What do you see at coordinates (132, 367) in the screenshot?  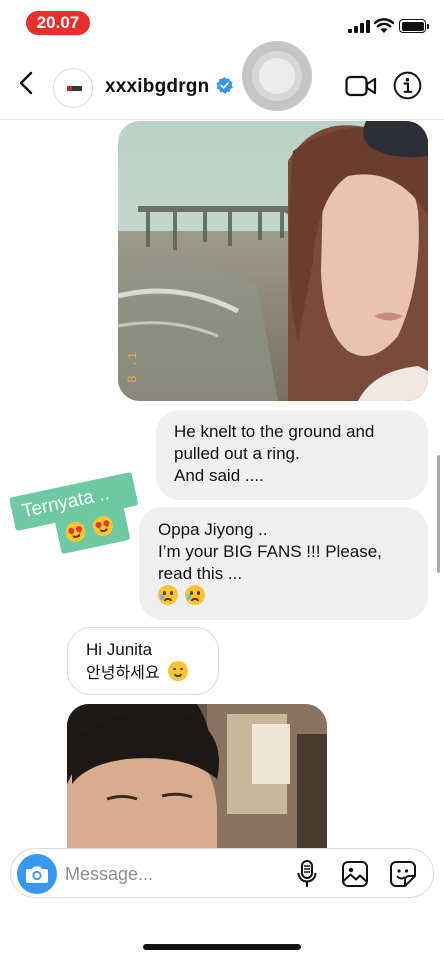 I see `photo-date-stamp: 8 .1` at bounding box center [132, 367].